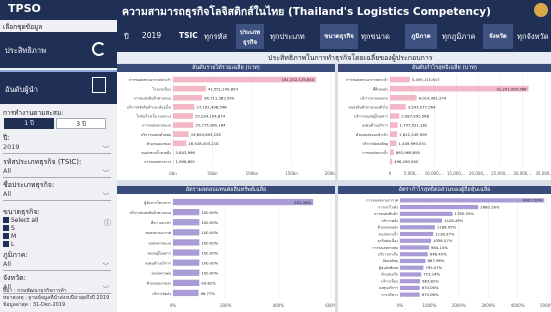 The height and width of the screenshot is (312, 551). What do you see at coordinates (545, 305) in the screenshot?
I see `axis-tick-label: 5000%` at bounding box center [545, 305].